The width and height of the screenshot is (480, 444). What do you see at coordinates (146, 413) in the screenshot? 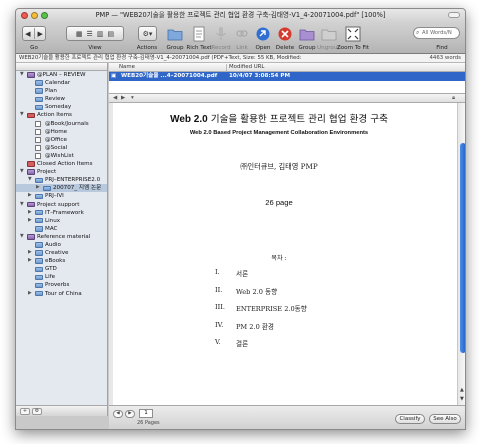
I see `page-number-field: 1` at bounding box center [146, 413].